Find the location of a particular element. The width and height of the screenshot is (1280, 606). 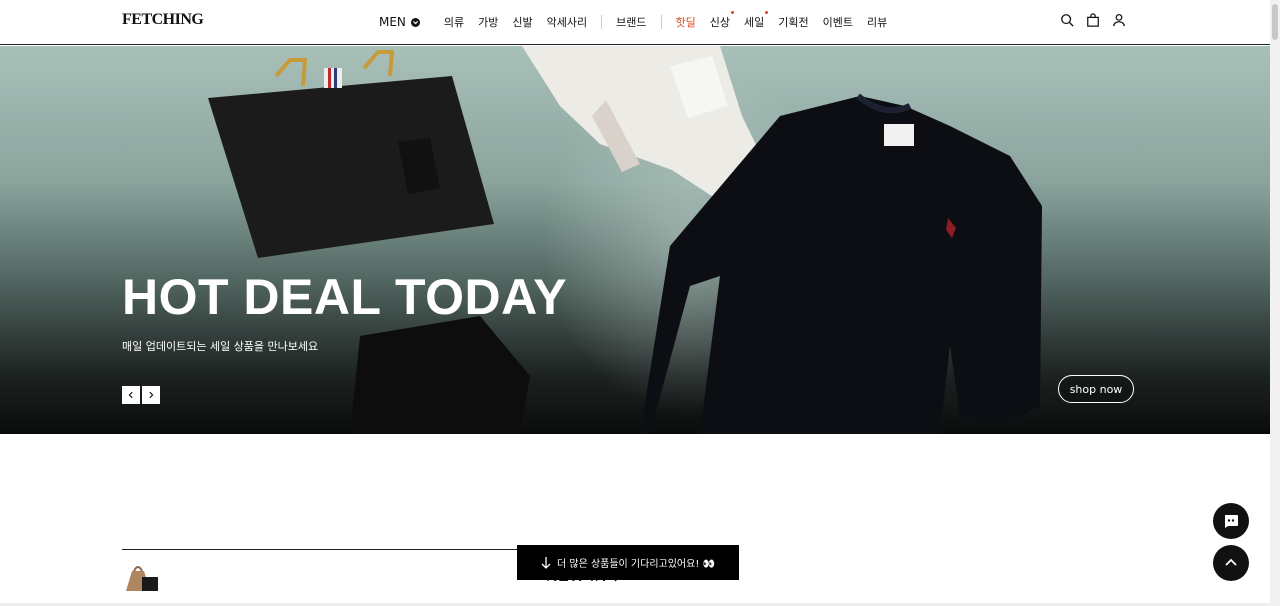

search-icon is located at coordinates (1067, 19).